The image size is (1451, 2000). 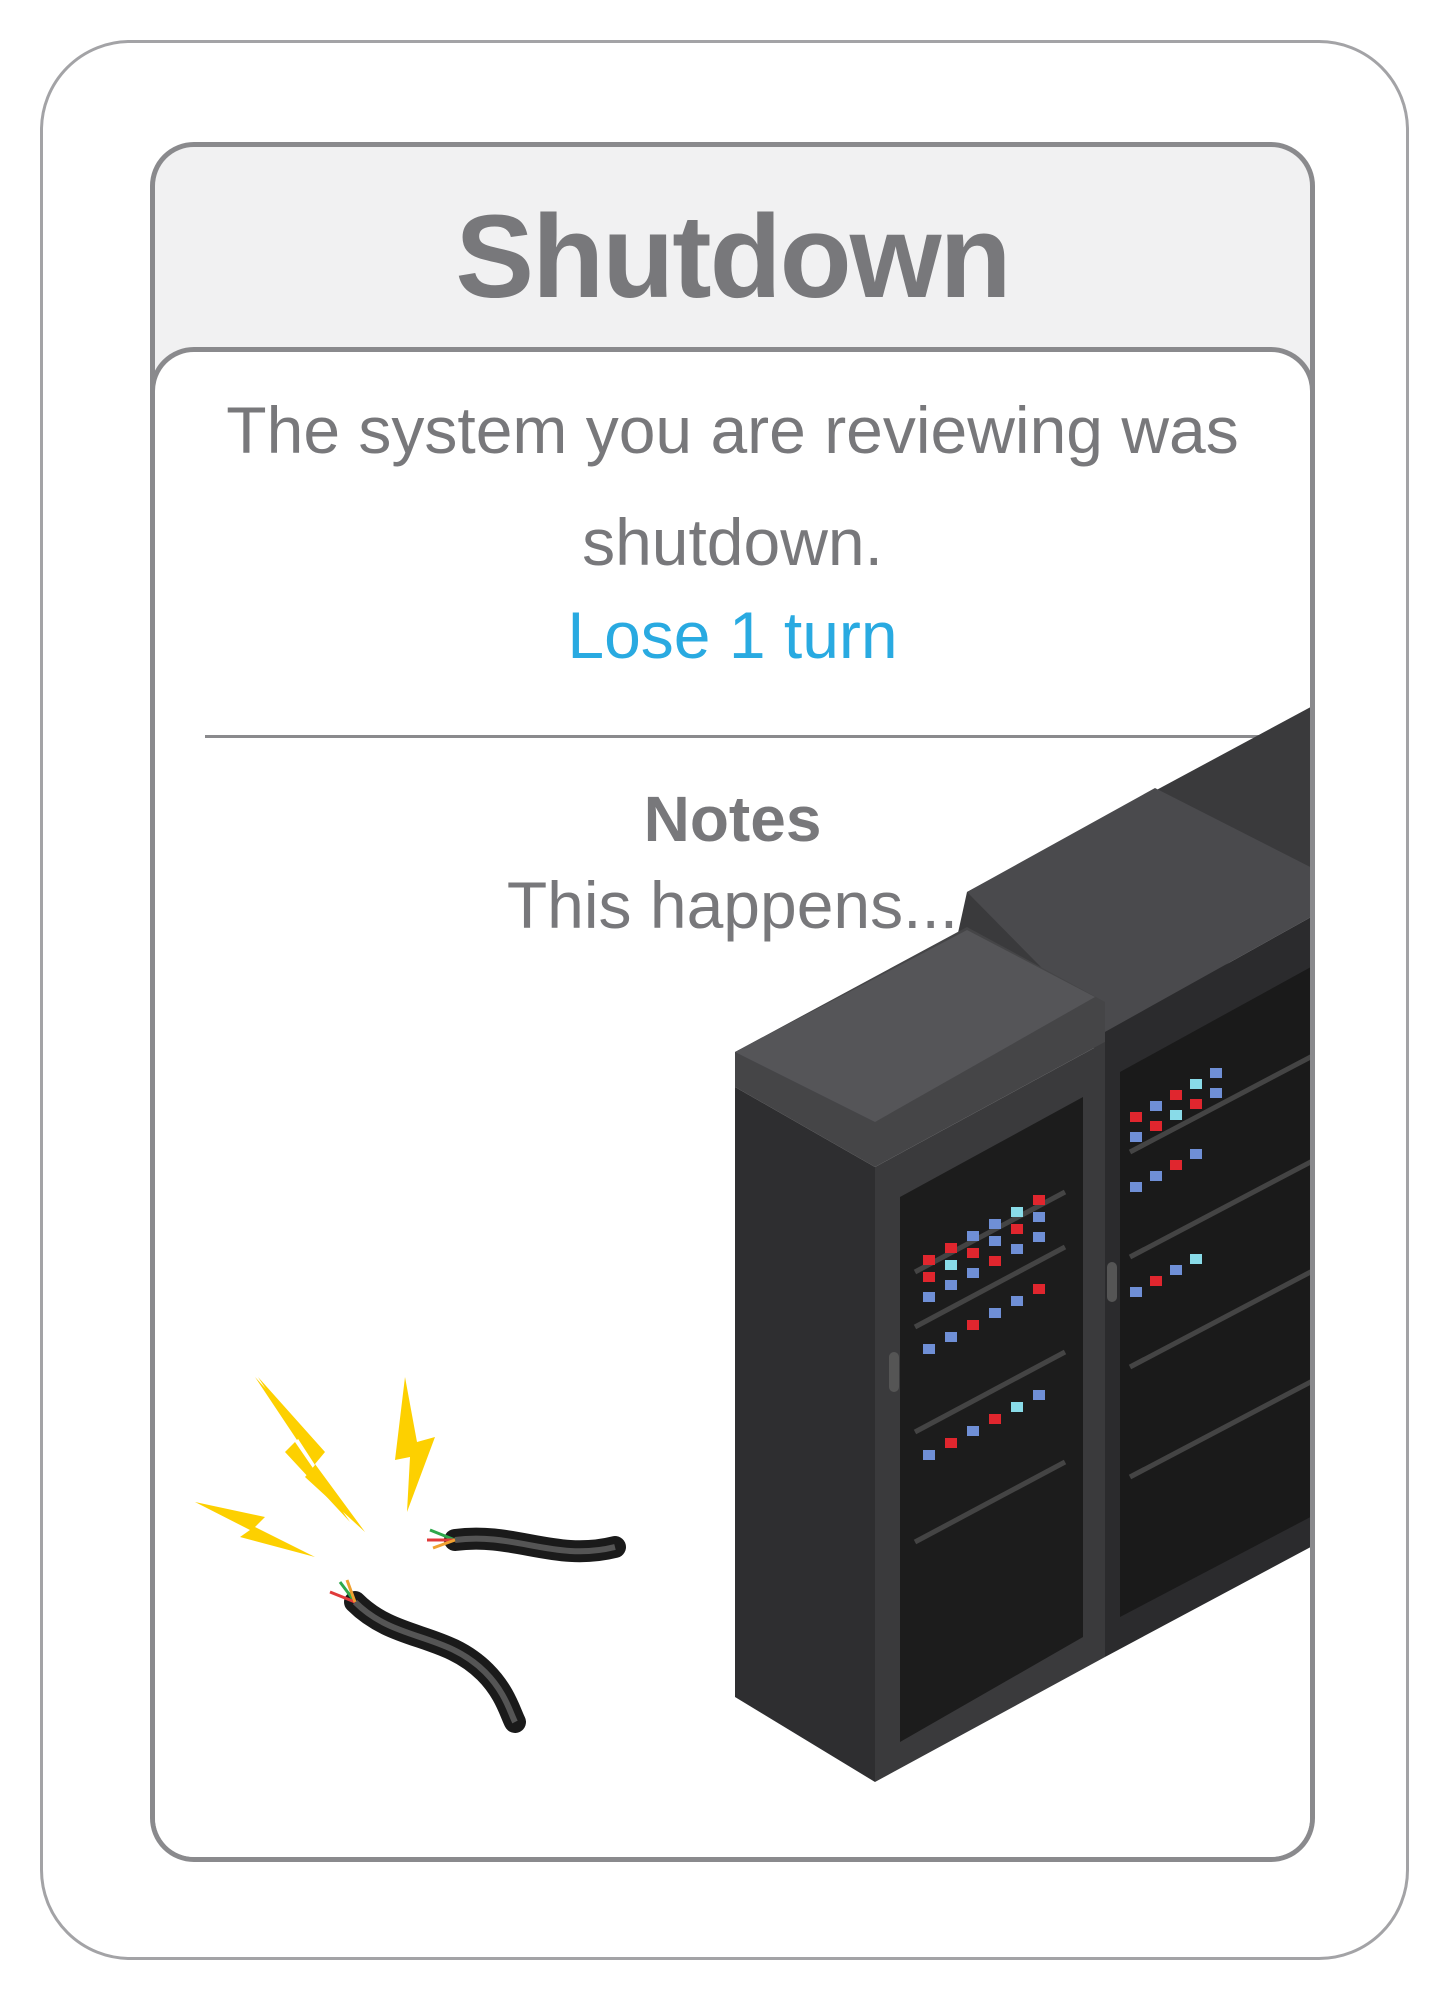 I want to click on lightning-bolt-icon, so click(x=315, y=1467).